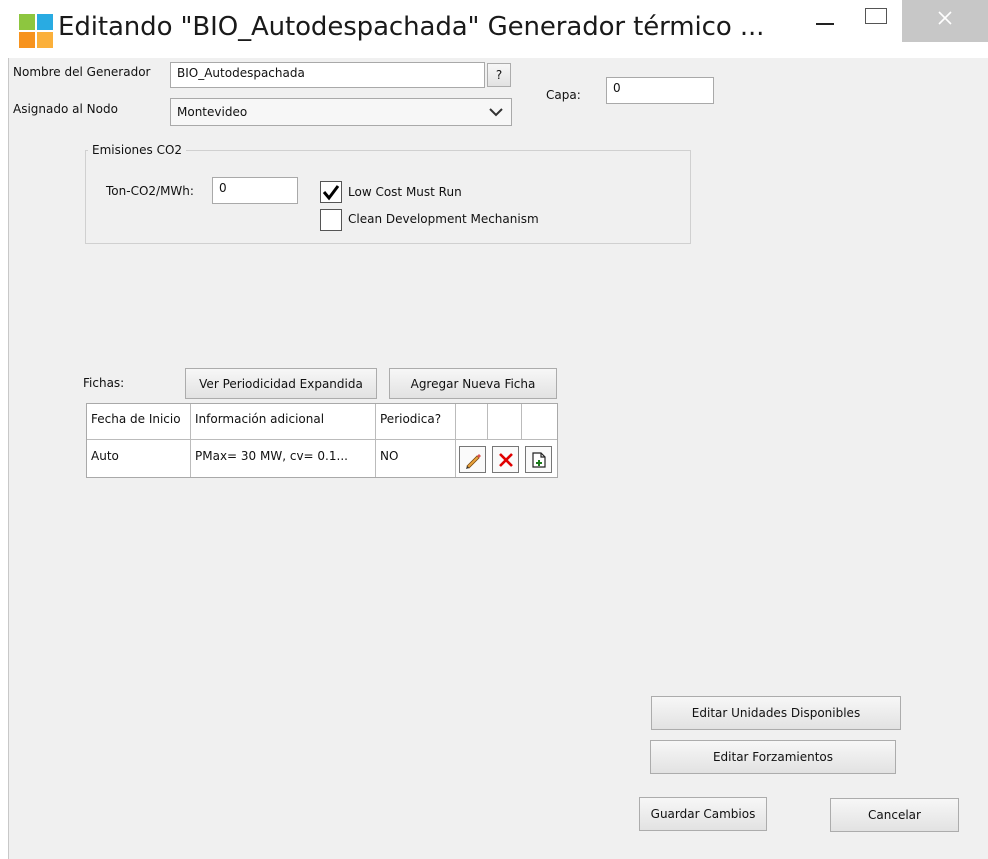 The image size is (988, 859). I want to click on maximize-icon, so click(876, 16).